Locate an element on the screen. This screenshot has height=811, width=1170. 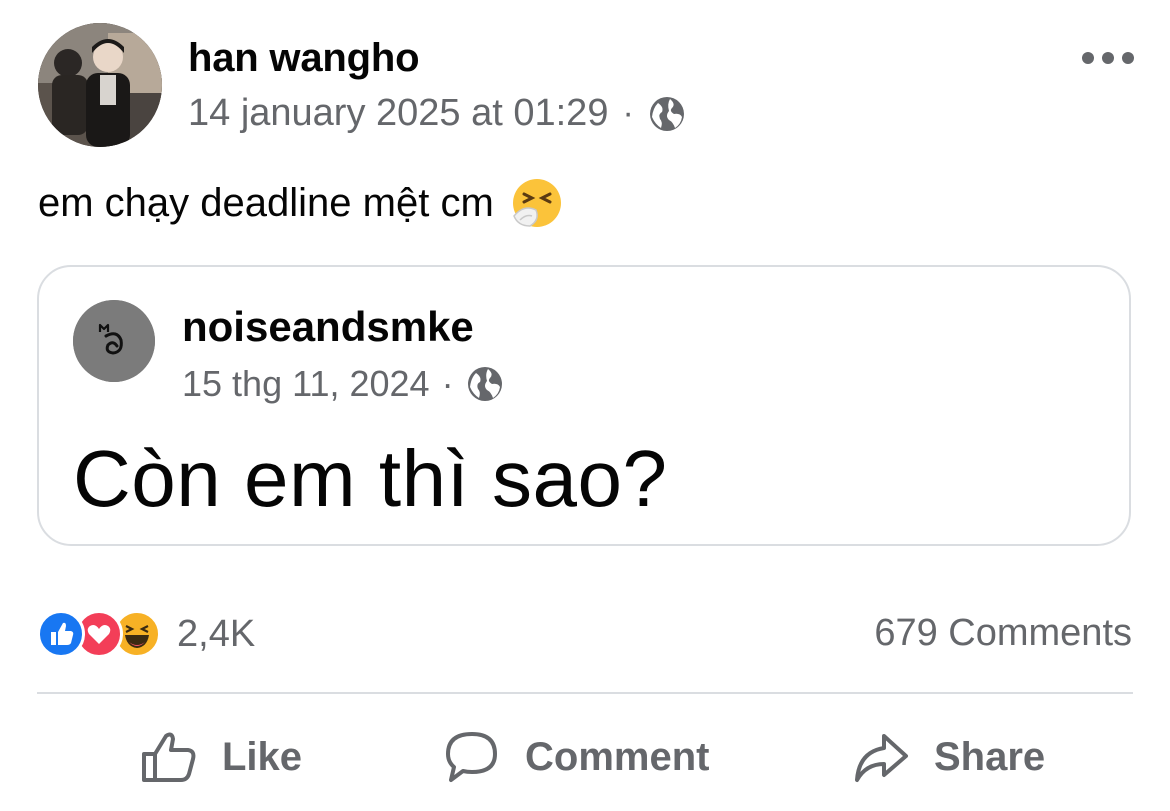
like-label: Like is located at coordinates (262, 756).